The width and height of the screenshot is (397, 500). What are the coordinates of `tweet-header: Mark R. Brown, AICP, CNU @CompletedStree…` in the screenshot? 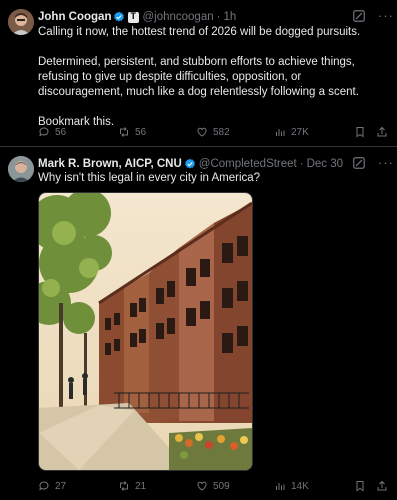 It's located at (190, 164).